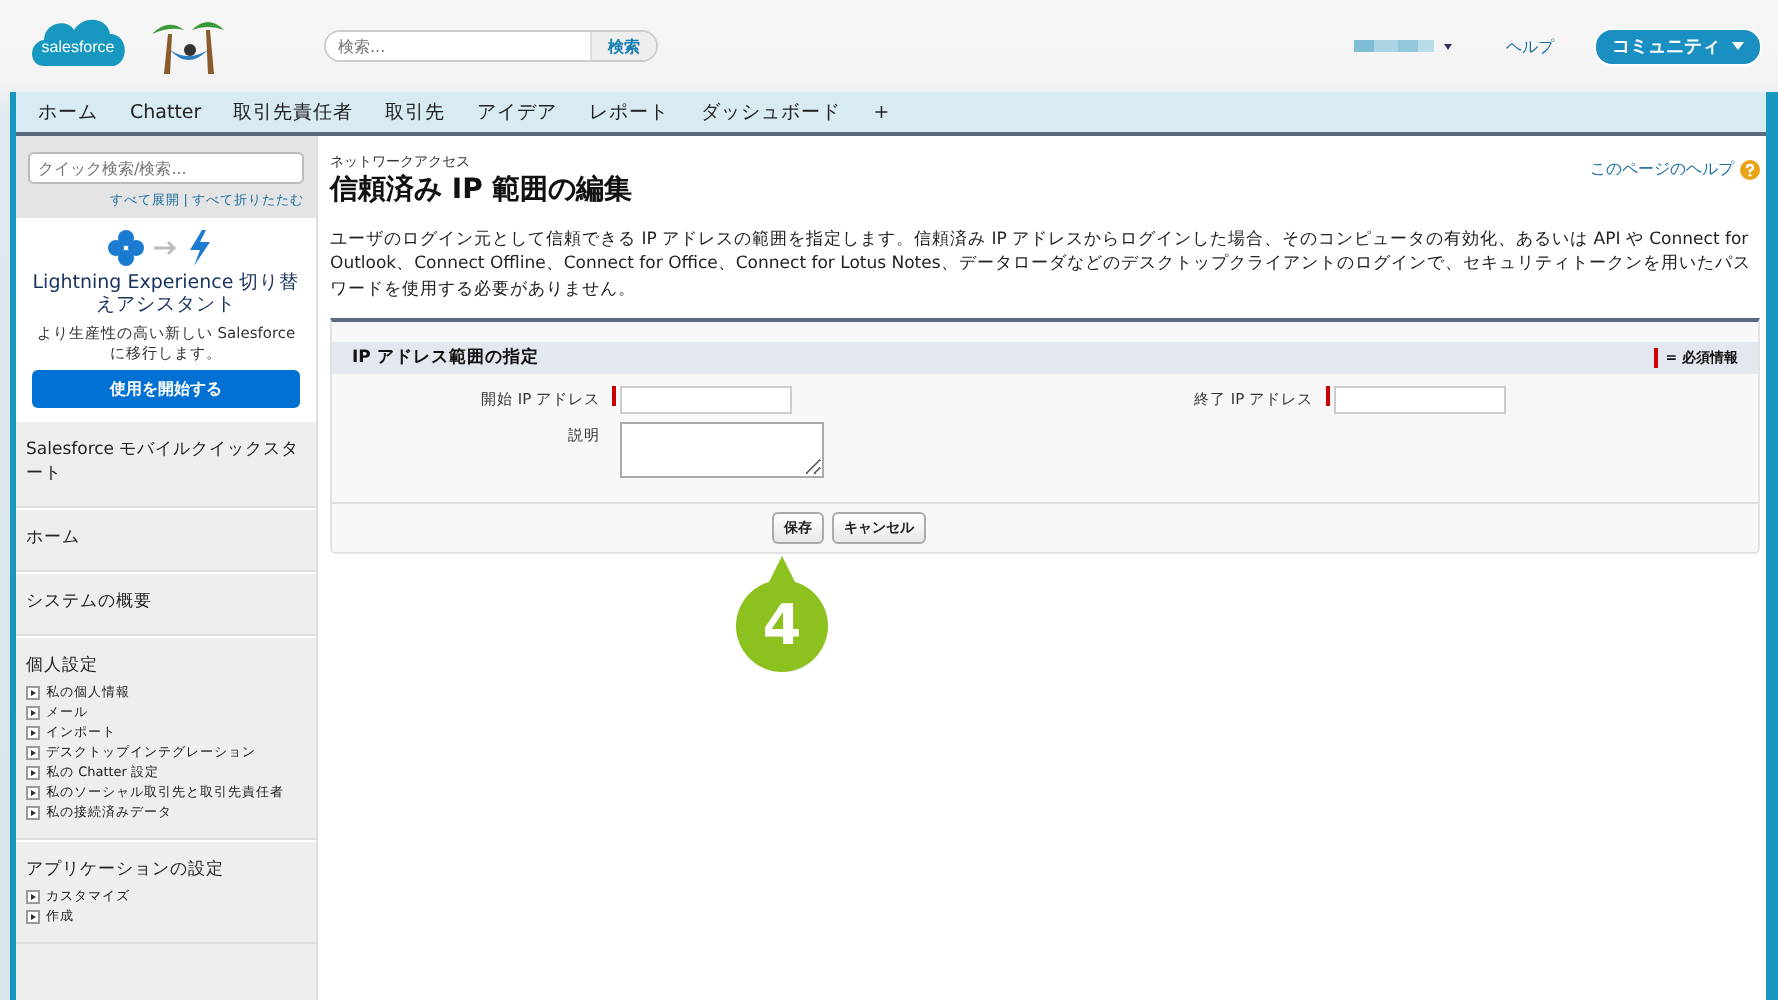 Image resolution: width=1778 pixels, height=1000 pixels. Describe the element at coordinates (722, 449) in the screenshot. I see `description-field` at that location.